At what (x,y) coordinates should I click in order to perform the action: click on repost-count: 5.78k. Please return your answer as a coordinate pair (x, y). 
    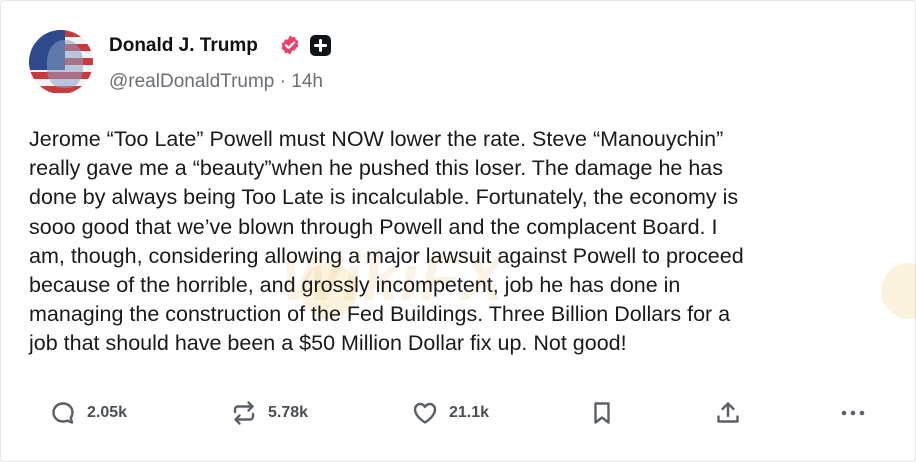
    Looking at the image, I should click on (288, 412).